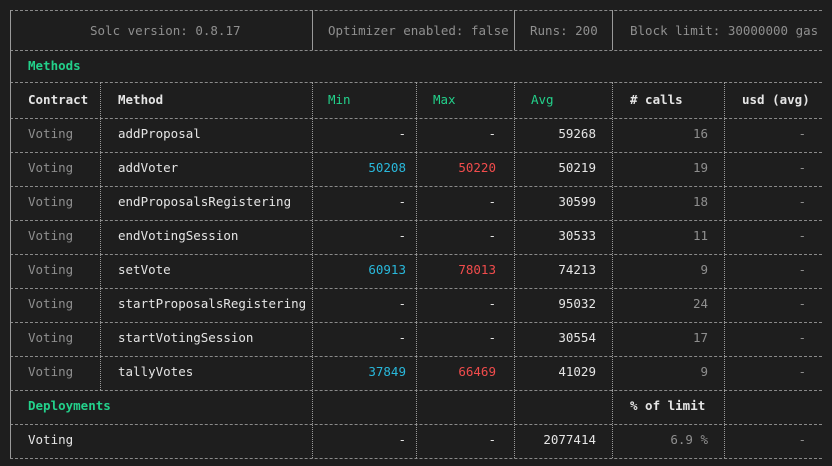 Image resolution: width=832 pixels, height=466 pixels. What do you see at coordinates (477, 269) in the screenshot?
I see `row-max: 78013` at bounding box center [477, 269].